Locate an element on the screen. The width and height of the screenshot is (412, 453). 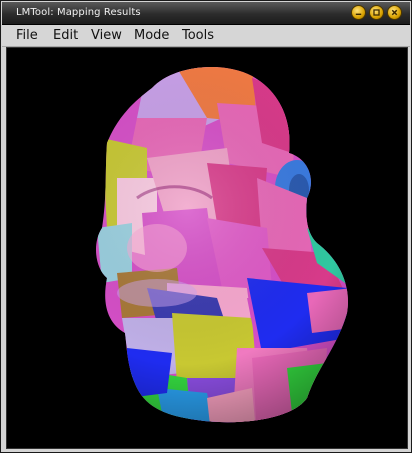
menu-mode: Mode is located at coordinates (151, 35).